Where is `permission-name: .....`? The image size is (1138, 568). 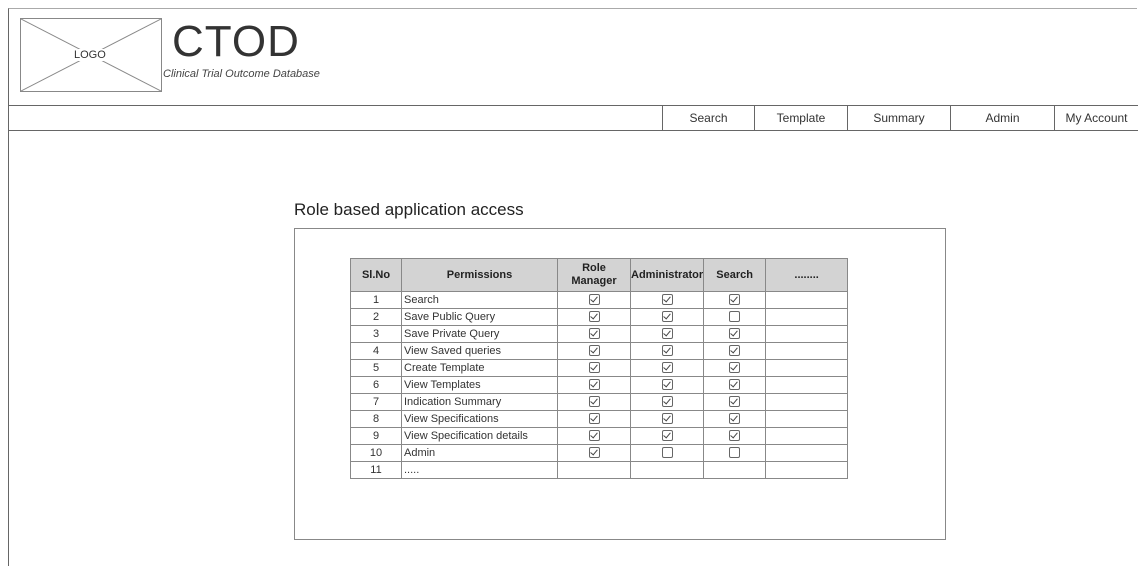 permission-name: ..... is located at coordinates (479, 470).